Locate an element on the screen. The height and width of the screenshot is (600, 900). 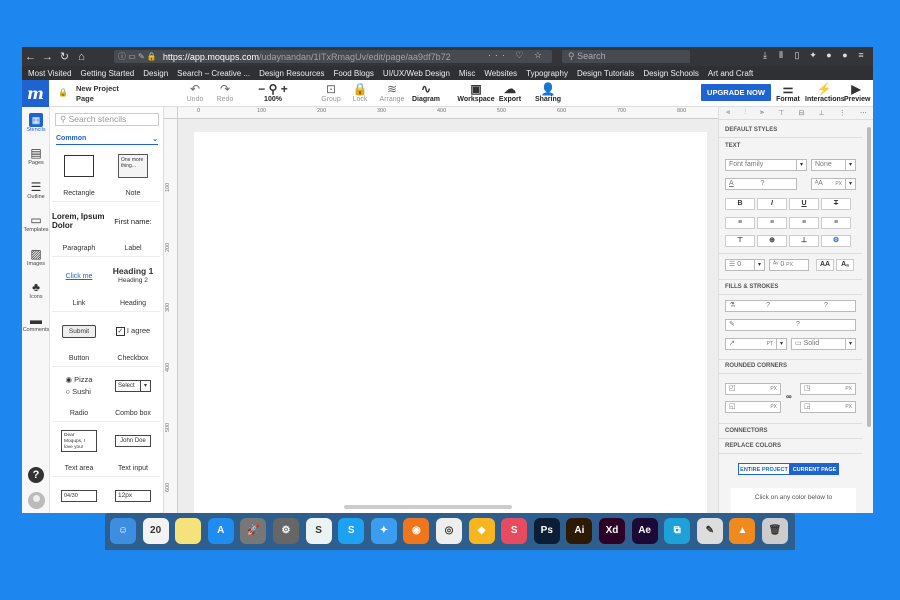
sidebar-item-templates: ▭ Templates is located at coordinates (36, 223).